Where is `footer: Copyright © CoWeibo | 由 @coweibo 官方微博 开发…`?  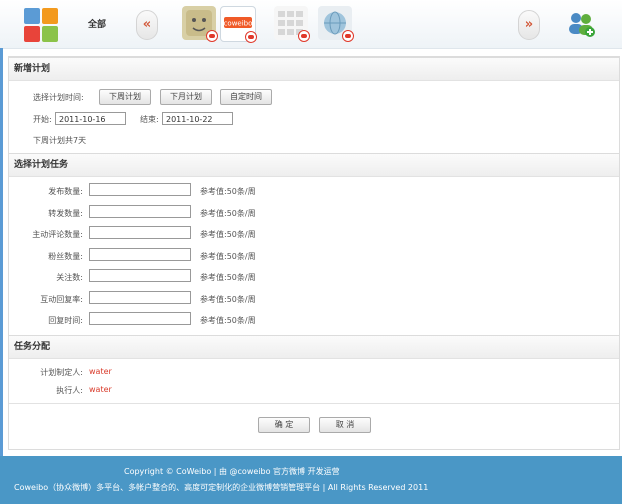
footer: Copyright © CoWeibo | 由 @coweibo 官方微博 开发… is located at coordinates (311, 480).